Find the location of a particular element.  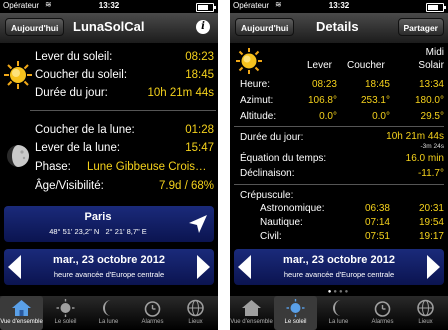

page-title: Details is located at coordinates (337, 26).